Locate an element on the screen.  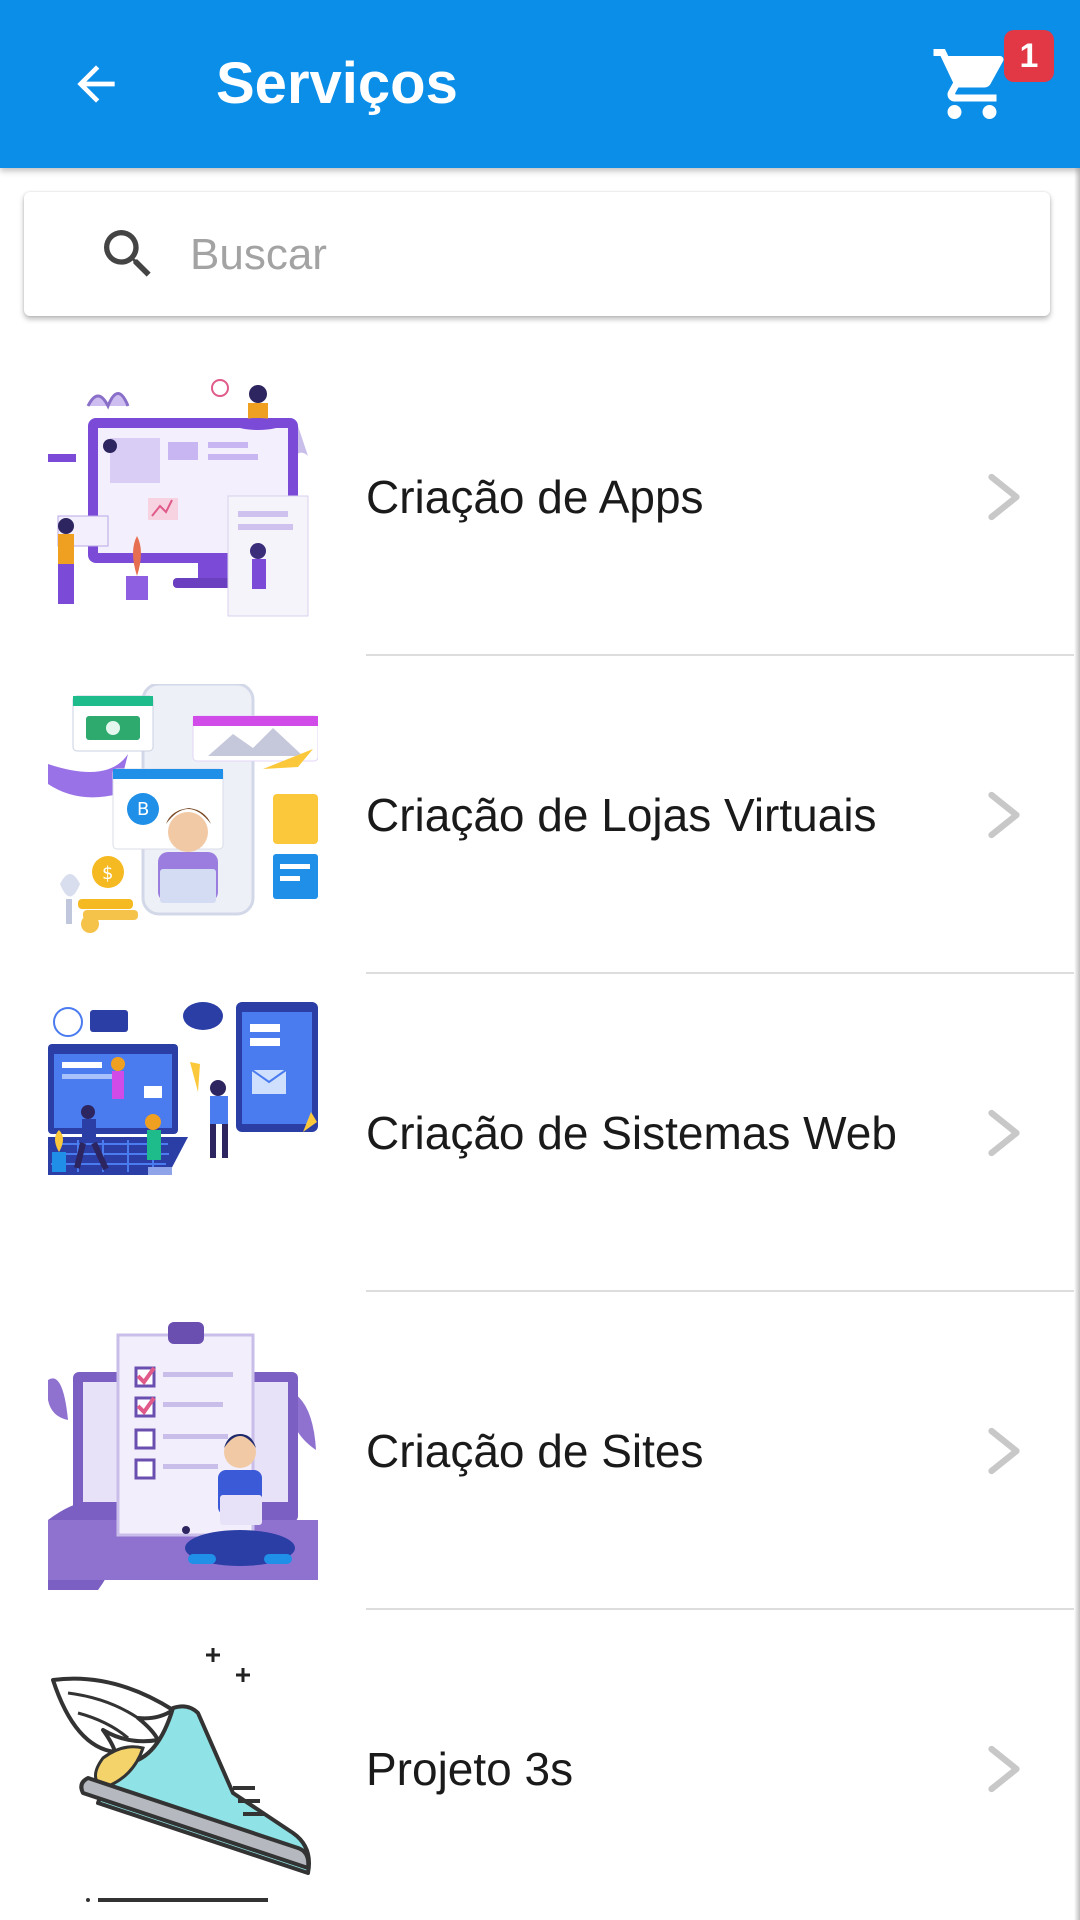
service-label: Criação de Lojas Virtuais is located at coordinates (621, 815).